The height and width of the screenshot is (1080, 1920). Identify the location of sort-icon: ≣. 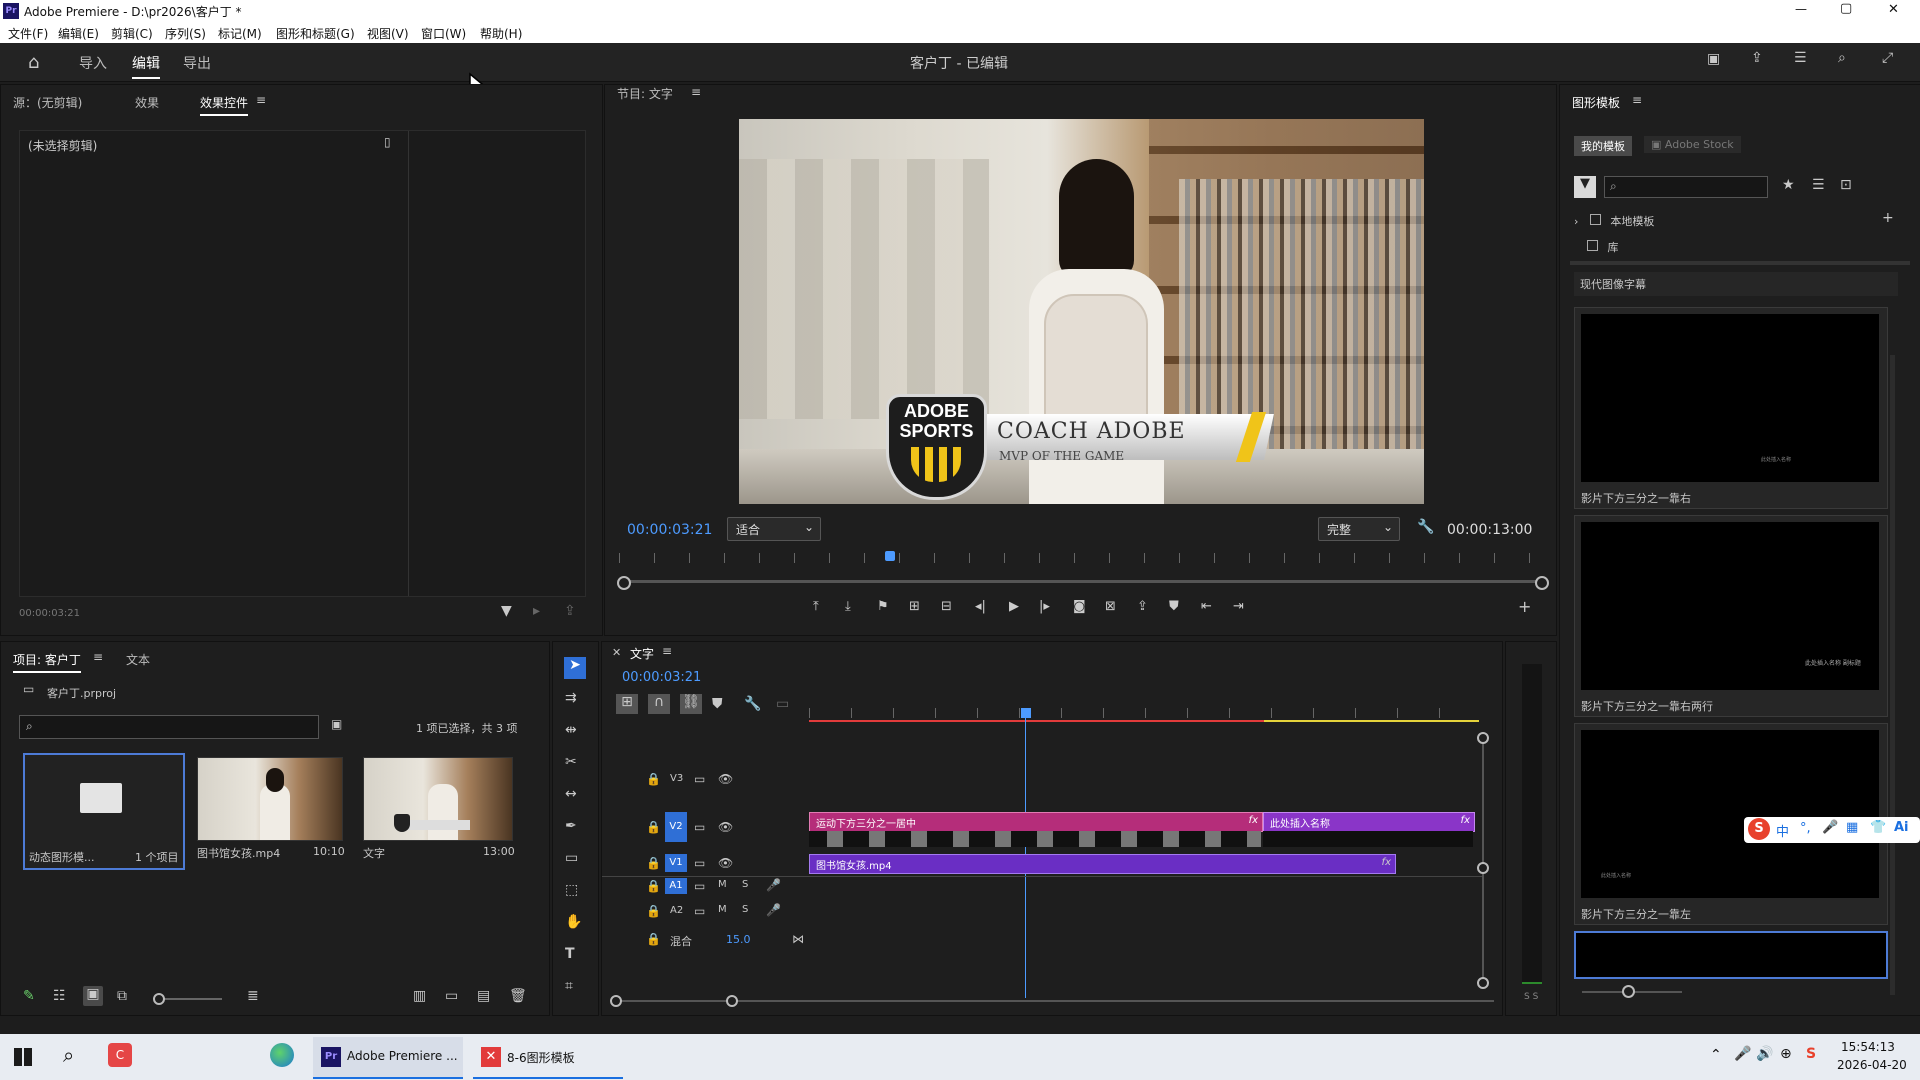
(253, 996).